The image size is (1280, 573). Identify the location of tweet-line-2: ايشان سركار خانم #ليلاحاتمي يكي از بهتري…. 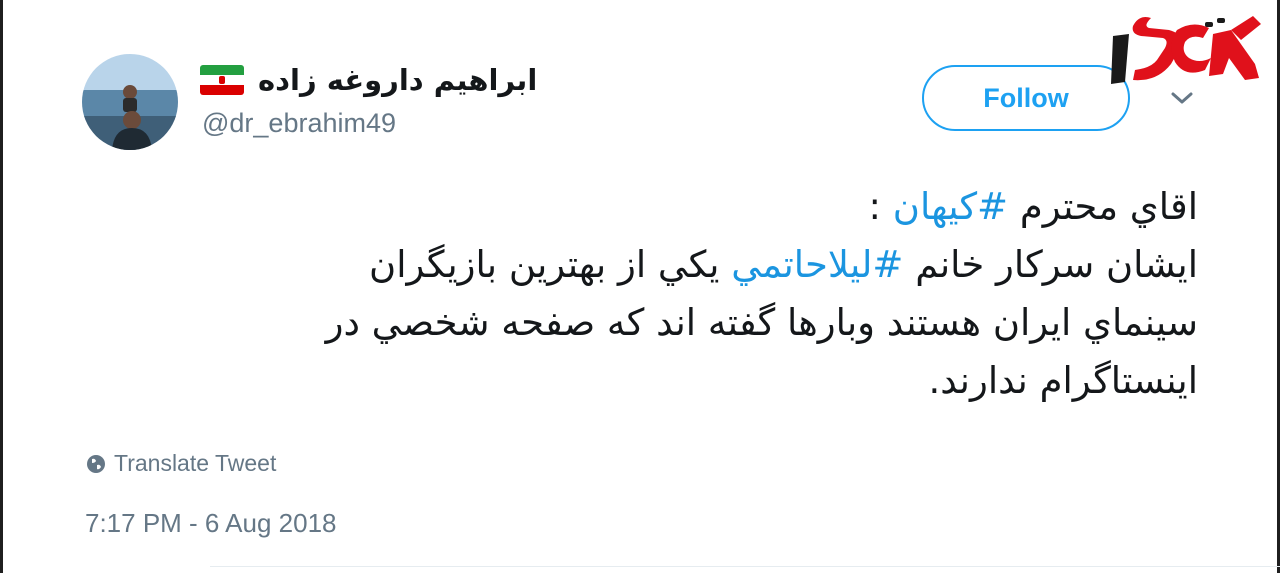
(783, 264).